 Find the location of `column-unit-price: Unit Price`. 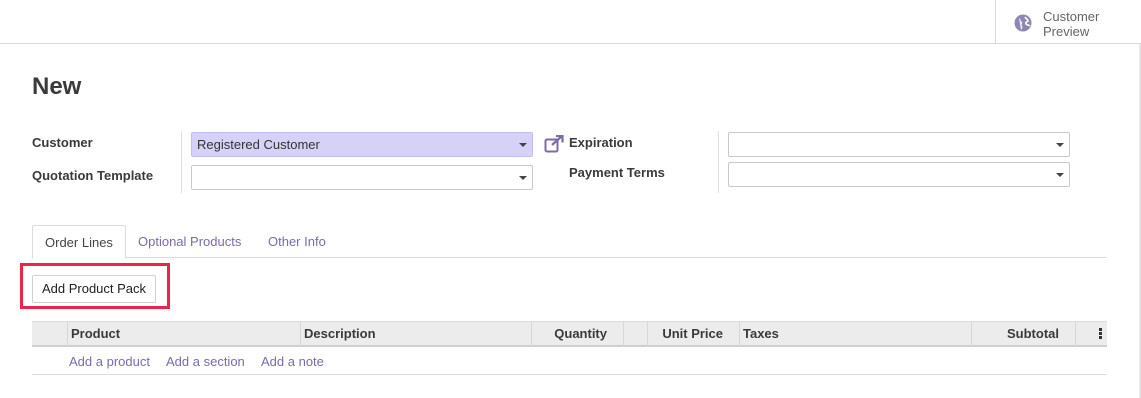

column-unit-price: Unit Price is located at coordinates (693, 334).